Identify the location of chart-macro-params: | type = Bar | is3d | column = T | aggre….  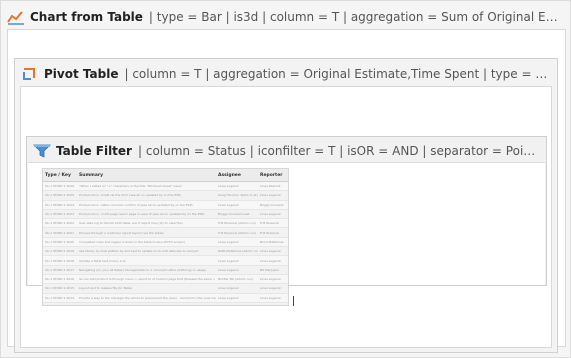
(355, 17).